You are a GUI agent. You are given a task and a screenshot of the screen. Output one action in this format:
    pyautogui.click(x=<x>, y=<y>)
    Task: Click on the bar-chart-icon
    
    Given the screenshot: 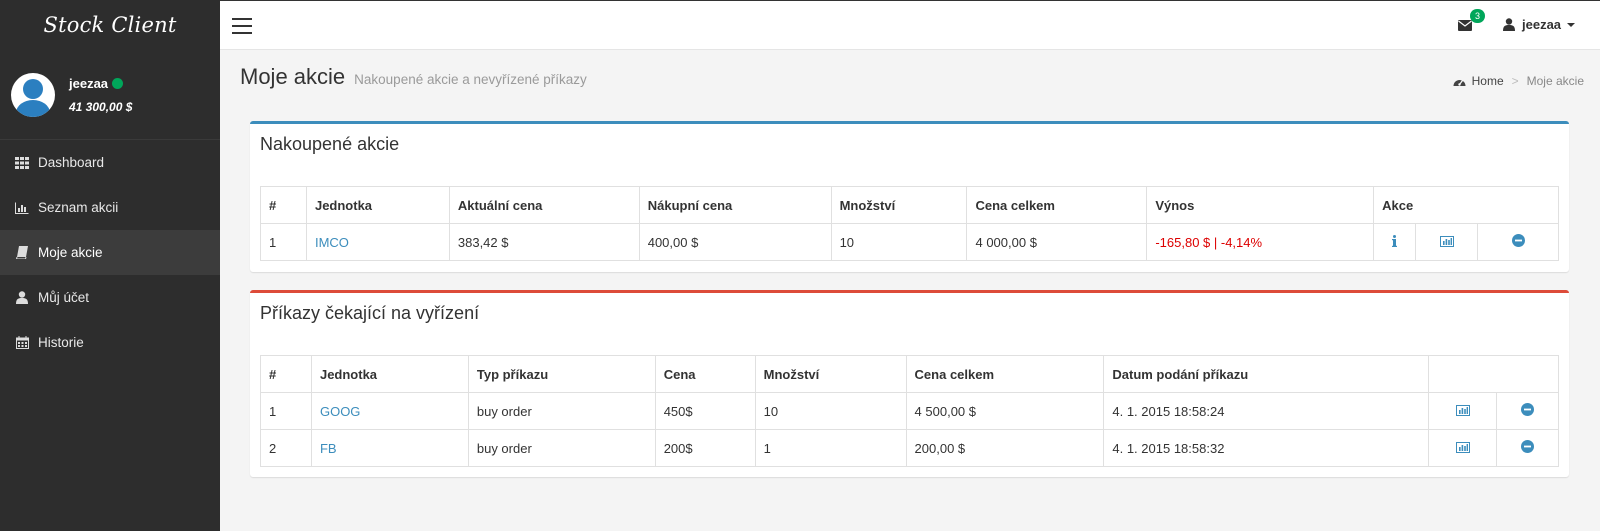 What is the action you would take?
    pyautogui.click(x=22, y=208)
    